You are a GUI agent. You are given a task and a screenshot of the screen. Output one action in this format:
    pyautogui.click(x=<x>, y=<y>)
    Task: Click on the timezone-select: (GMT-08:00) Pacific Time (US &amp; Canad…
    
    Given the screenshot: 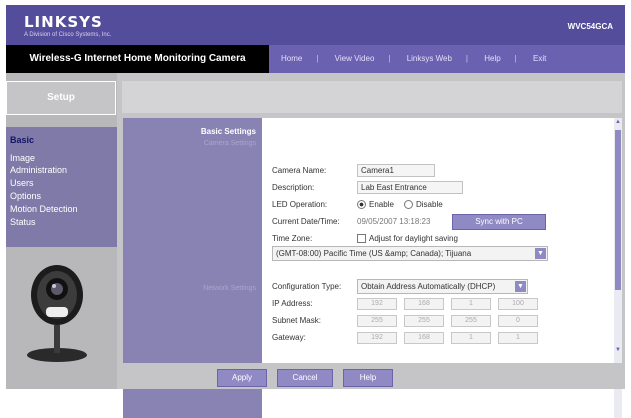 What is the action you would take?
    pyautogui.click(x=410, y=253)
    